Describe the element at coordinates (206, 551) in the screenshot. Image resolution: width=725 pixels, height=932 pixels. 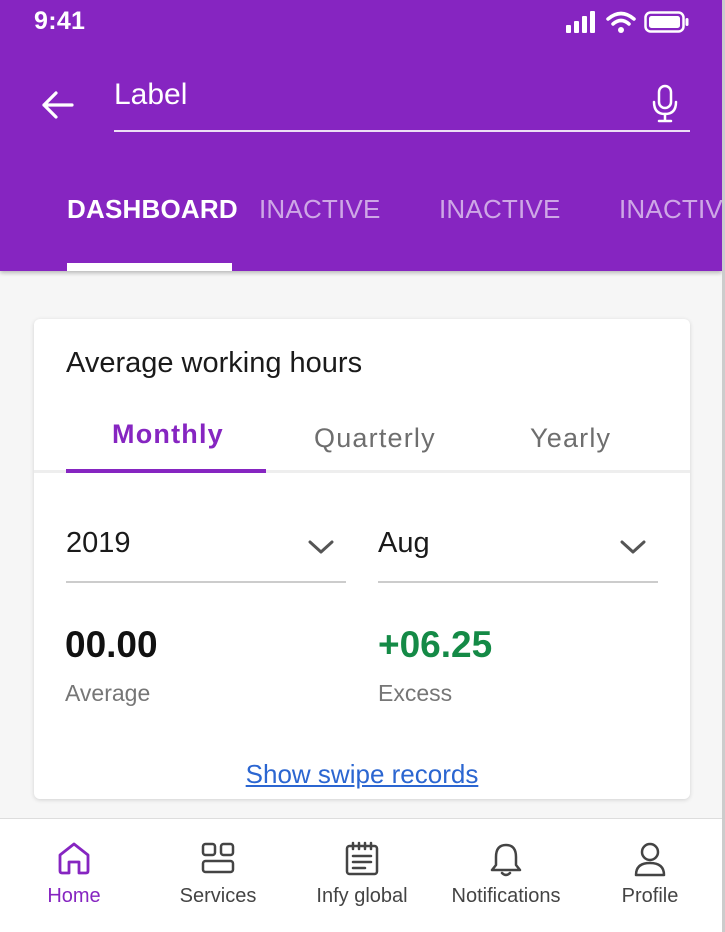
I see `year-select: 2019` at that location.